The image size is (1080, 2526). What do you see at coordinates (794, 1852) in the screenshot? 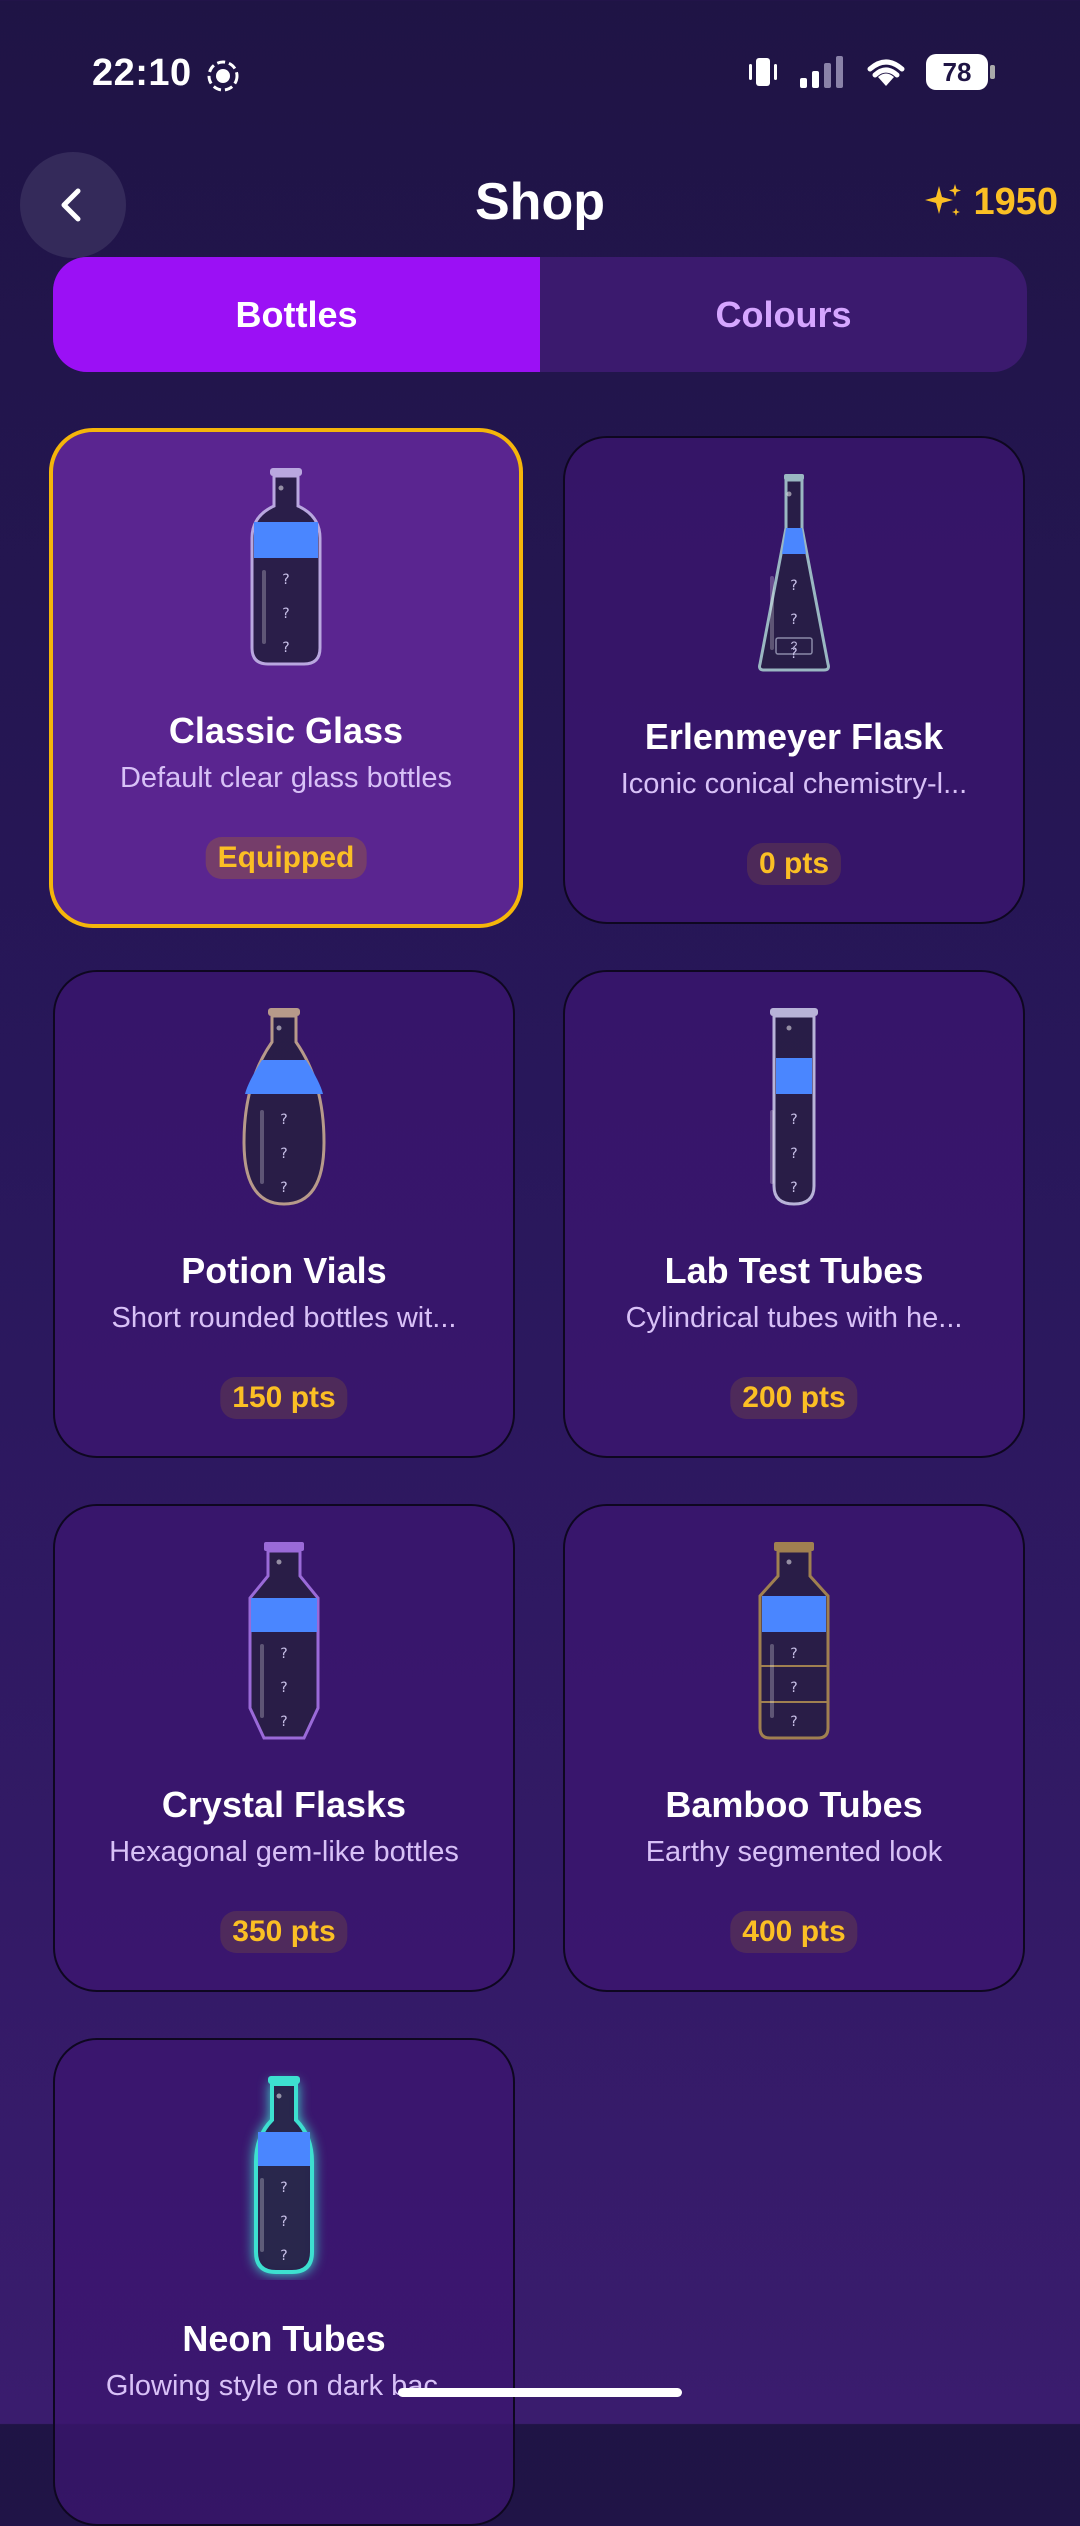
I see `item-description: Earthy segmented look` at bounding box center [794, 1852].